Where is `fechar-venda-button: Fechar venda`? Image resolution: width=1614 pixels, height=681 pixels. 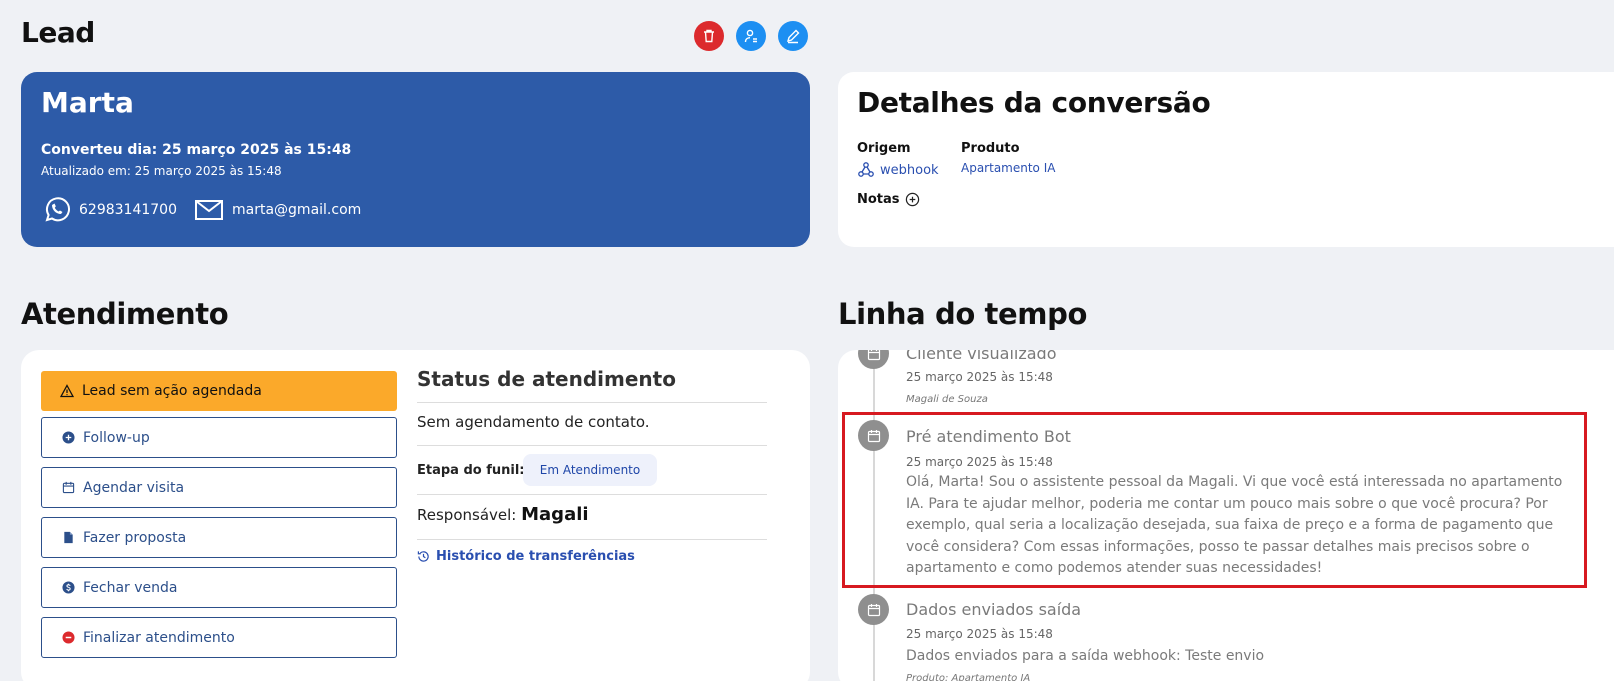 fechar-venda-button: Fechar venda is located at coordinates (219, 587).